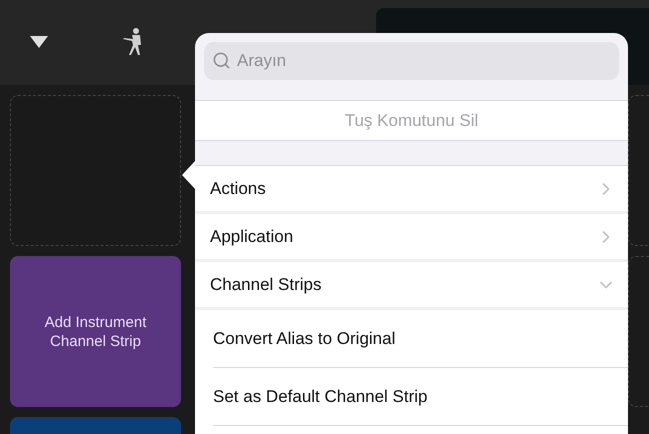  I want to click on add-tile: Add Instrument Channel Strip, so click(95, 331).